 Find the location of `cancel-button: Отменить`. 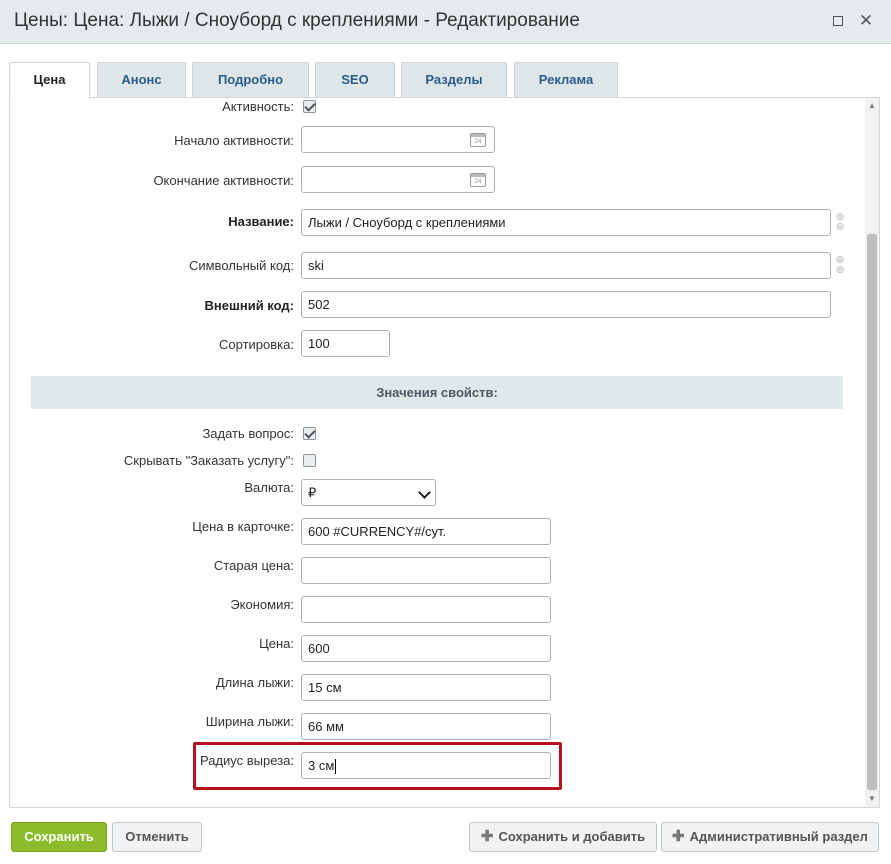

cancel-button: Отменить is located at coordinates (157, 837).